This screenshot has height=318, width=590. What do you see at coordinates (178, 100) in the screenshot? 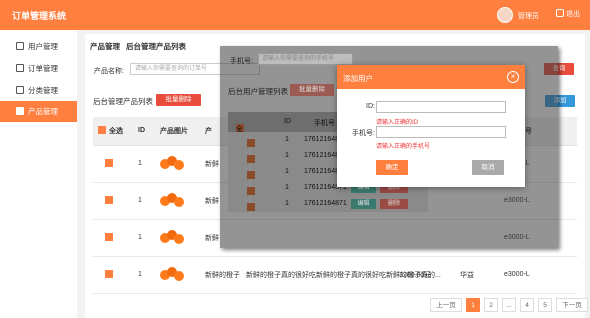
I see `batch-delete-button: 批量删除` at bounding box center [178, 100].